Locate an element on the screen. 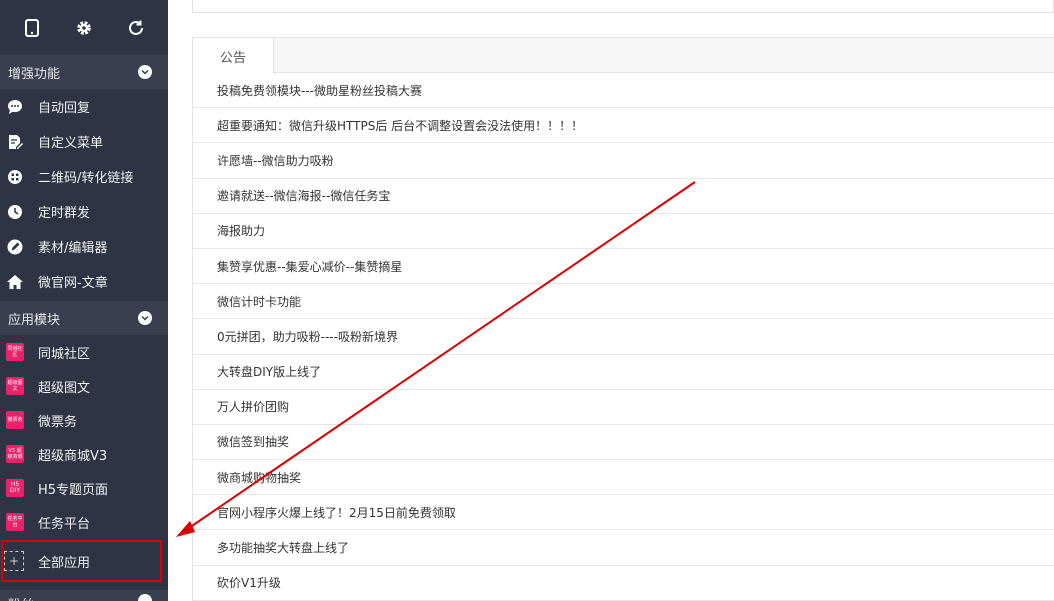 The width and height of the screenshot is (1054, 601). notice-item: 微信计时卡功能 is located at coordinates (623, 302).